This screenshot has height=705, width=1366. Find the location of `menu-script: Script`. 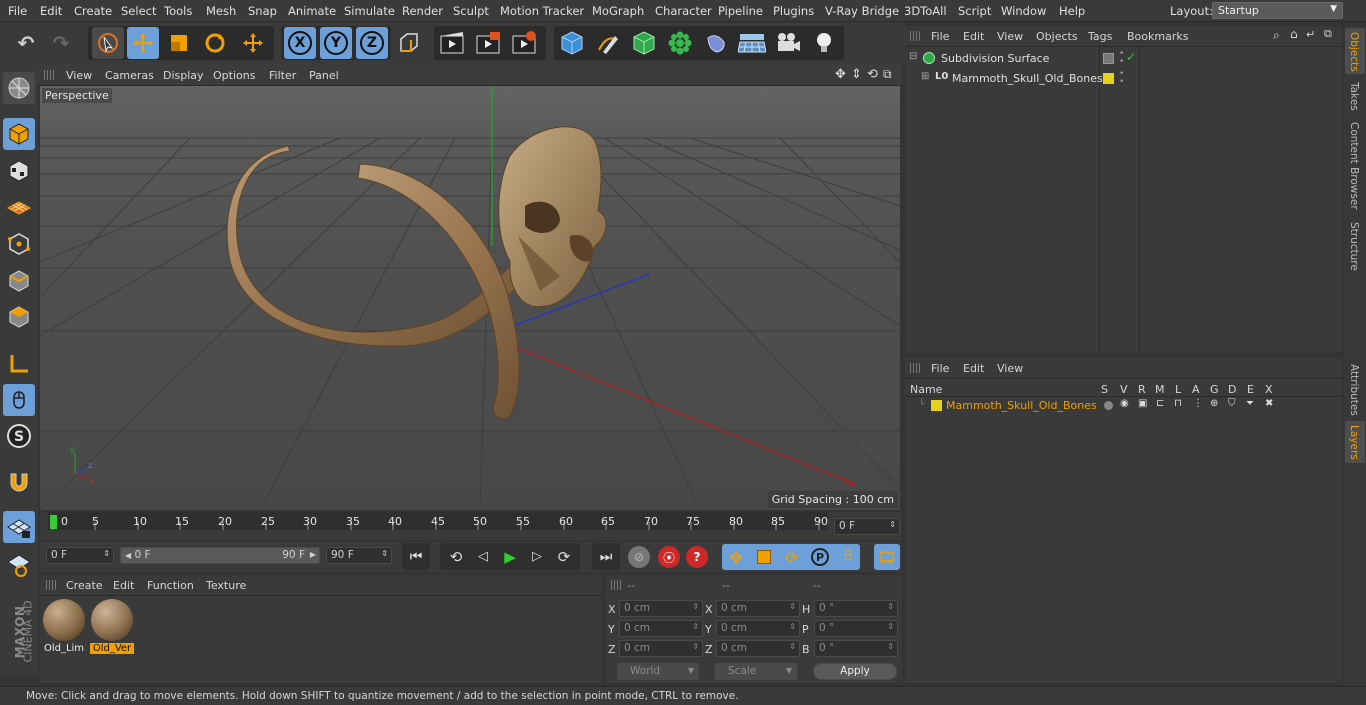

menu-script: Script is located at coordinates (974, 11).